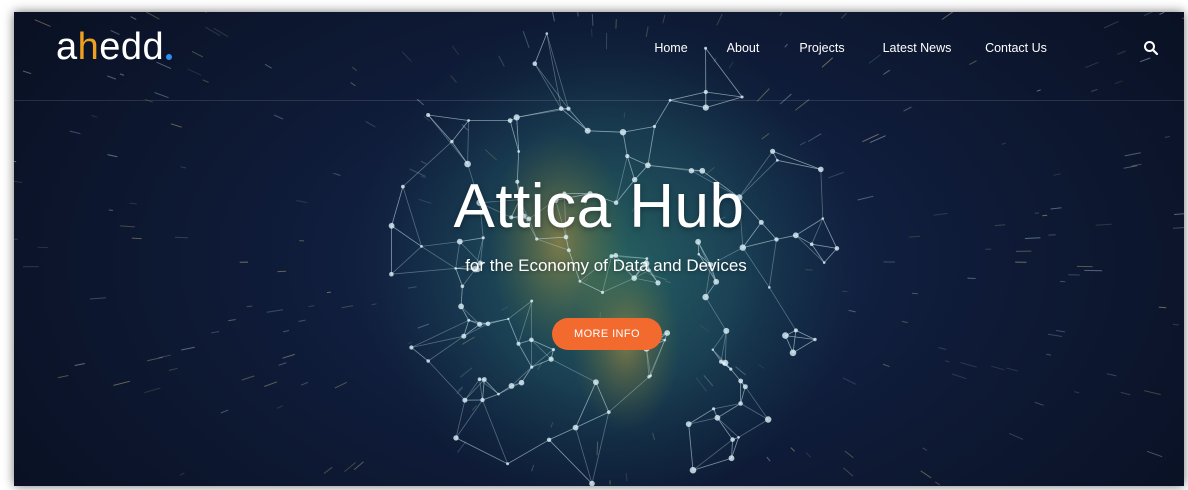 The height and width of the screenshot is (490, 1188). What do you see at coordinates (671, 48) in the screenshot?
I see `nav-item-home: Home` at bounding box center [671, 48].